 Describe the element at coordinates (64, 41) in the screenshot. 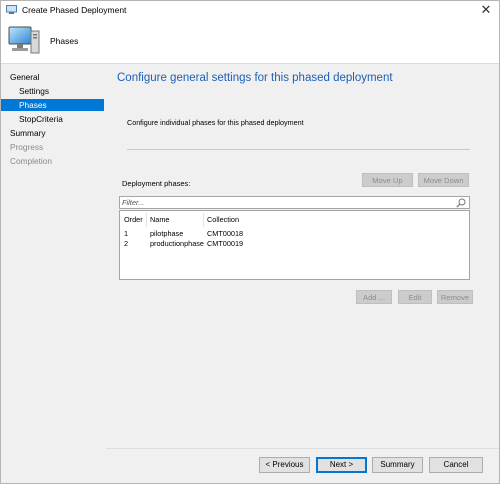

I see `header-page-name: Phases` at that location.